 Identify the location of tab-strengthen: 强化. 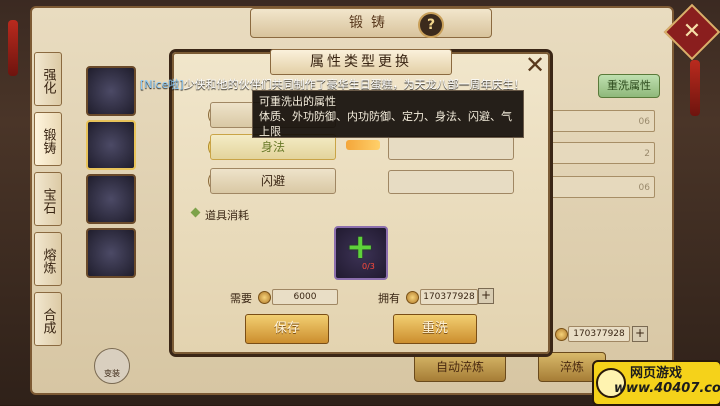
(48, 79).